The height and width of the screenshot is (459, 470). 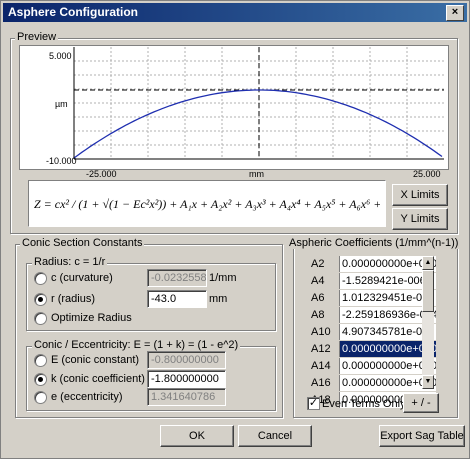 What do you see at coordinates (87, 397) in the screenshot?
I see `eccentricity-label: e (eccentricity)` at bounding box center [87, 397].